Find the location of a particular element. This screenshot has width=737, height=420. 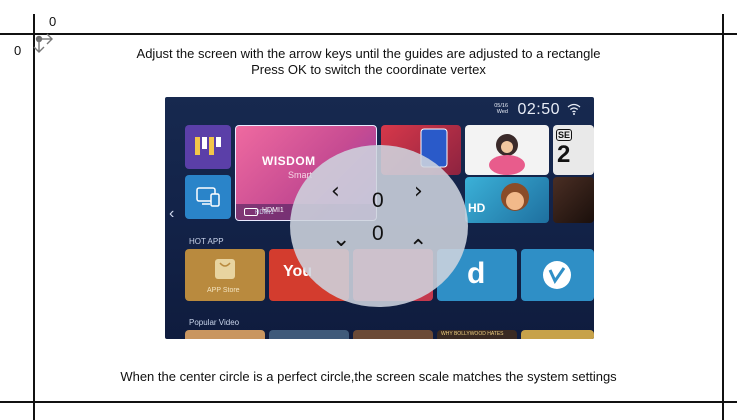

hdmi-small-row: HDMI1 is located at coordinates (265, 214).